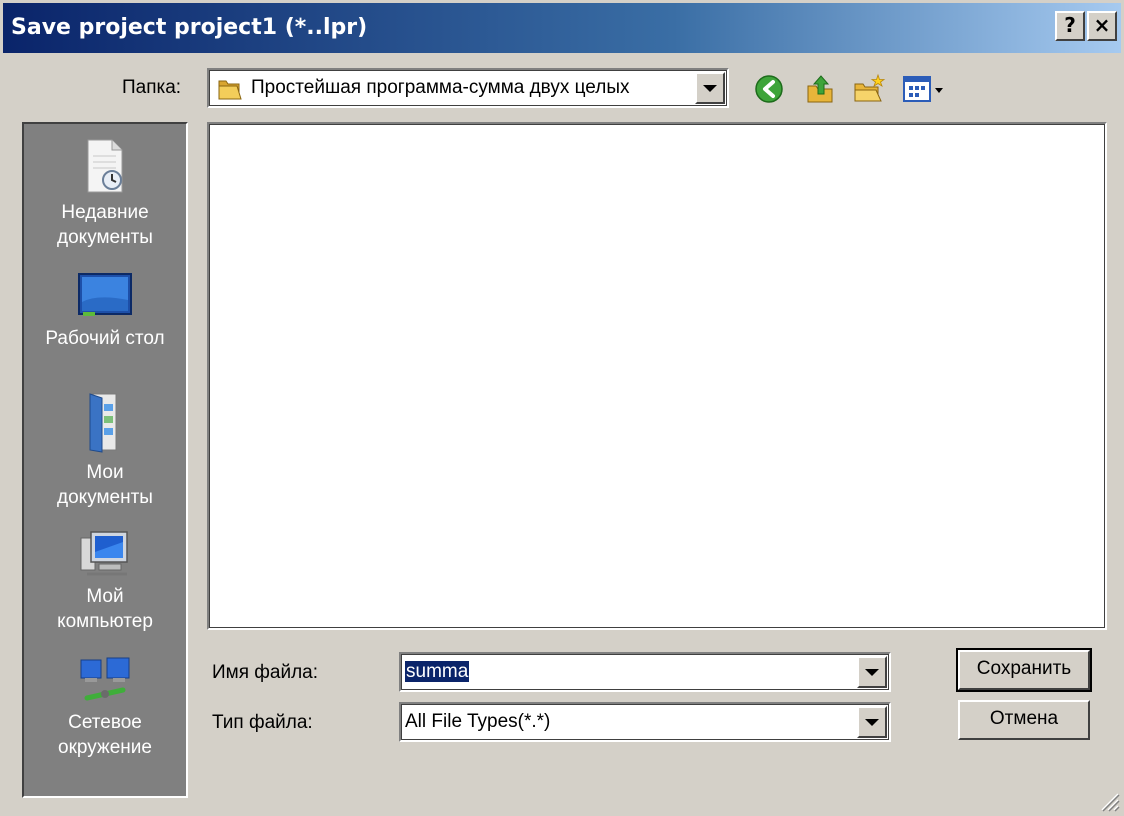 This screenshot has width=1124, height=816. I want to click on place-my-computer: Мой компьютер, so click(105, 581).